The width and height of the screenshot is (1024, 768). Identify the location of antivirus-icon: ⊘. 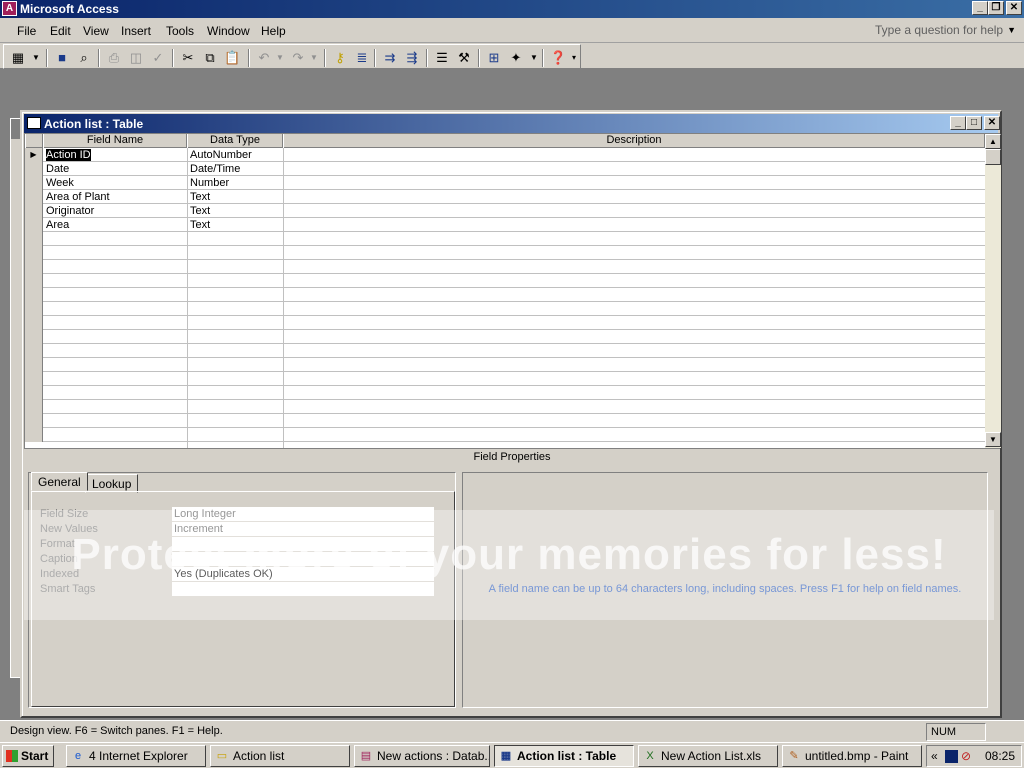
(966, 756).